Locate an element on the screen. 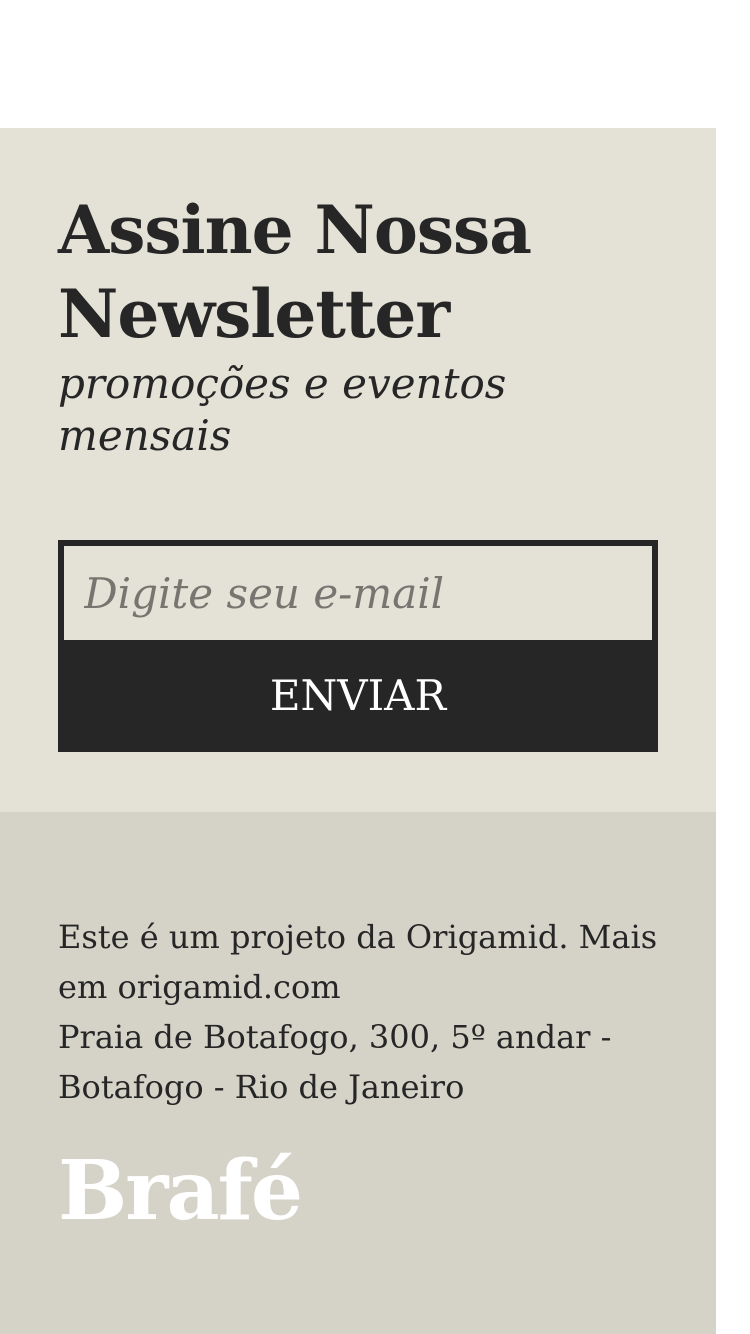 The width and height of the screenshot is (750, 1334). newsletter-form: ENVIAR is located at coordinates (358, 646).